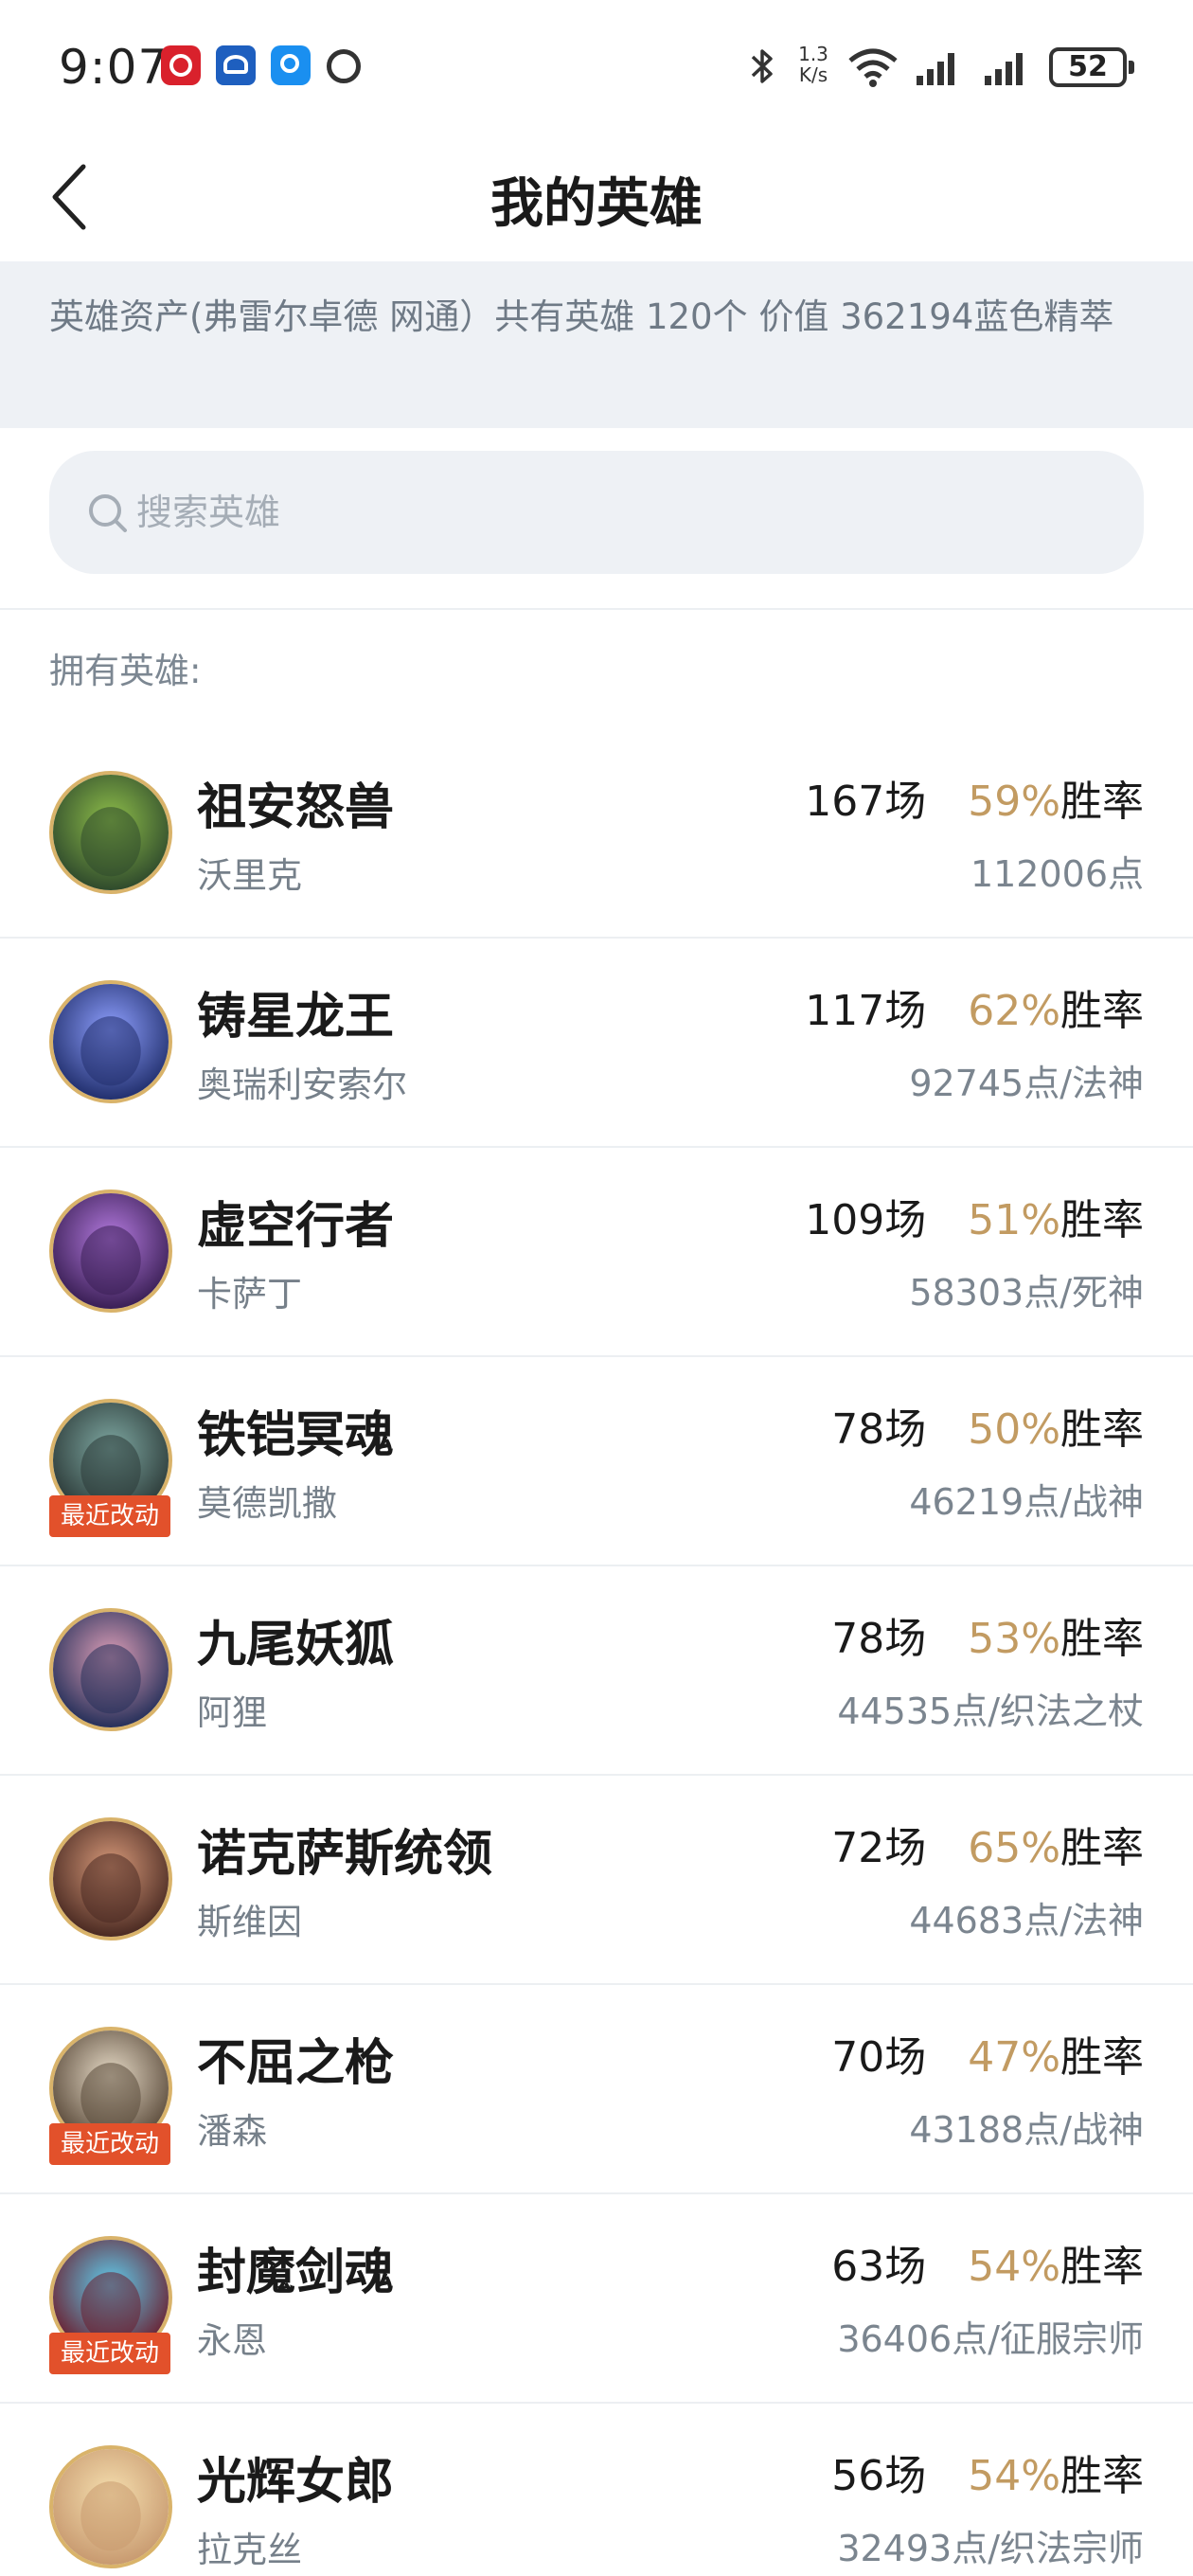  Describe the element at coordinates (1091, 67) in the screenshot. I see `battery-icon: 52` at that location.